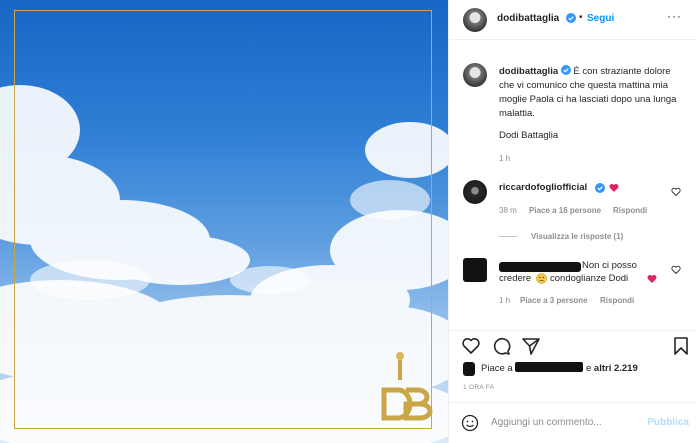  I want to click on likes-others: altri 2.219, so click(616, 368).